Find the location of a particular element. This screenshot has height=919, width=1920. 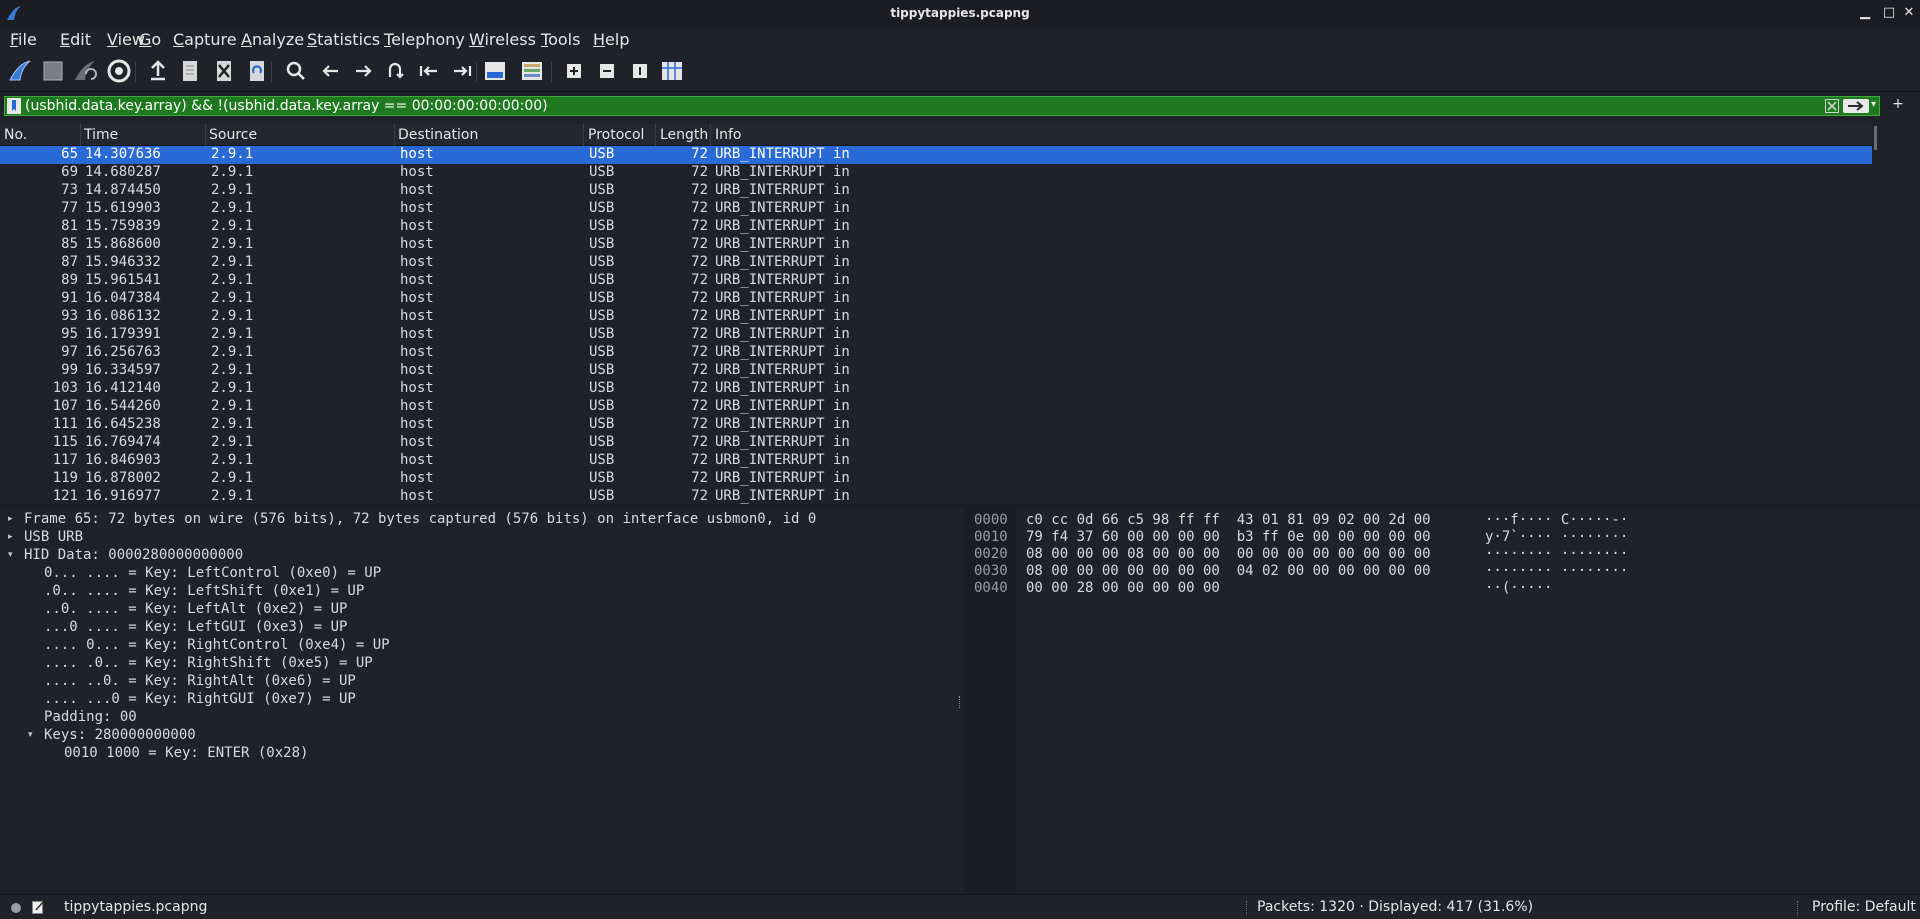

close-file-icon is located at coordinates (224, 71).